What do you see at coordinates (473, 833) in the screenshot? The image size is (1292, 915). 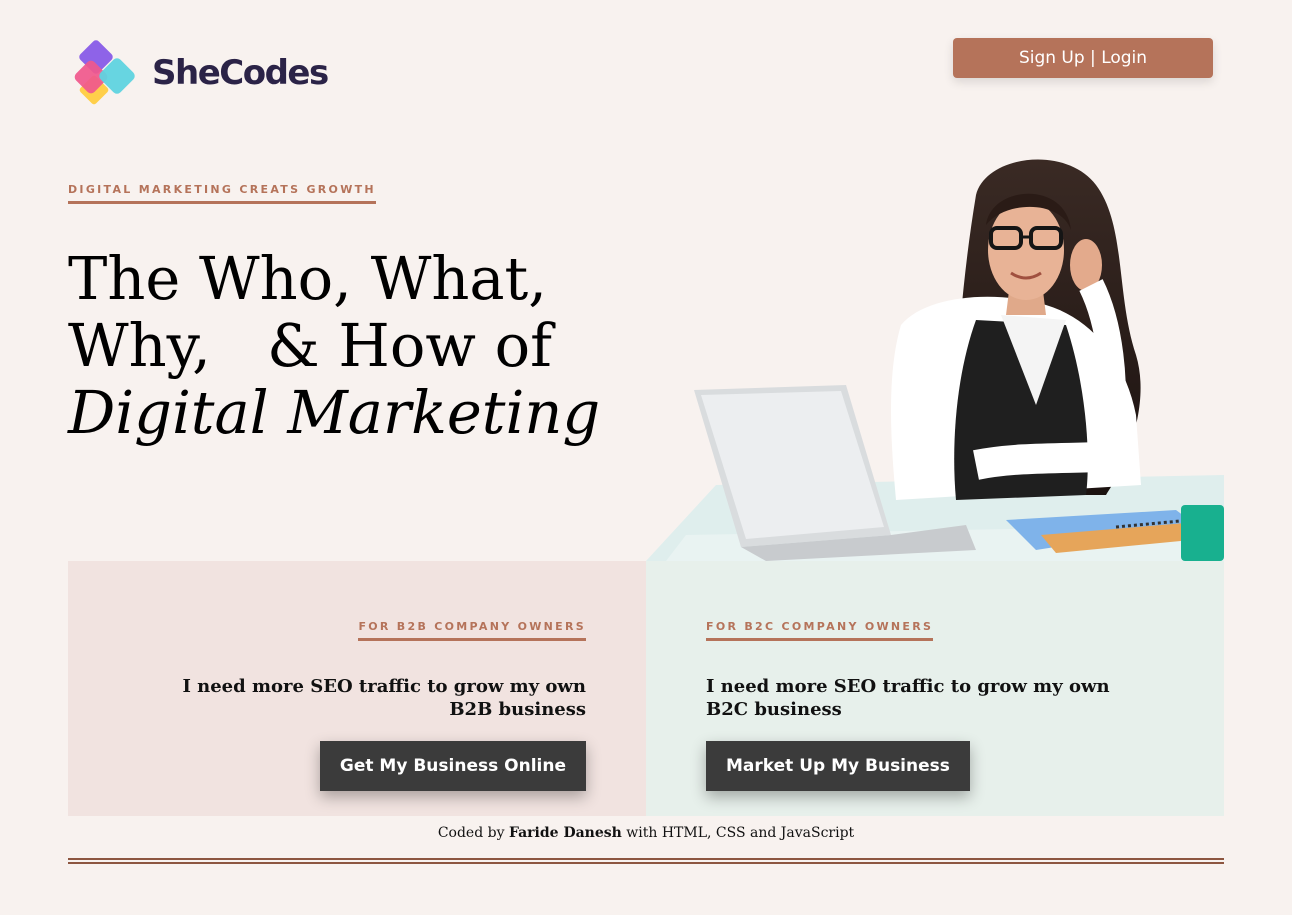 I see `footer-prefix: Coded by` at bounding box center [473, 833].